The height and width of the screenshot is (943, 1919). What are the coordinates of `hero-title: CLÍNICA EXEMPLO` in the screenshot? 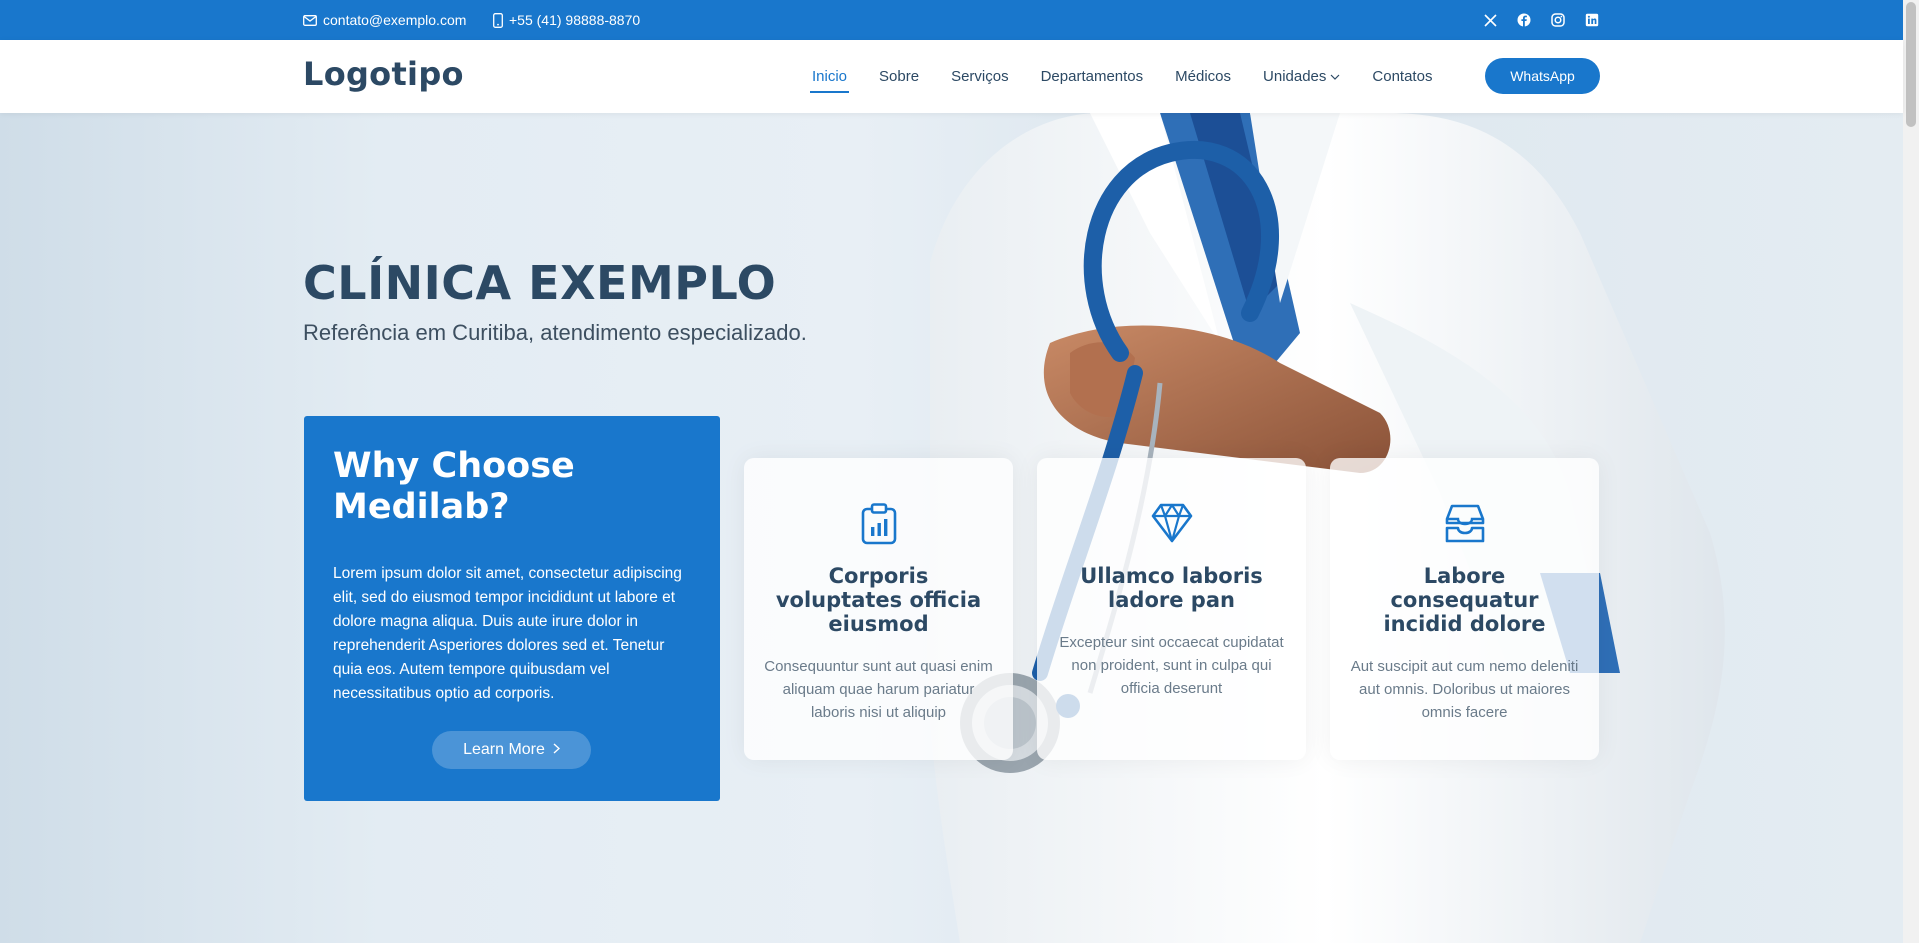 It's located at (540, 283).